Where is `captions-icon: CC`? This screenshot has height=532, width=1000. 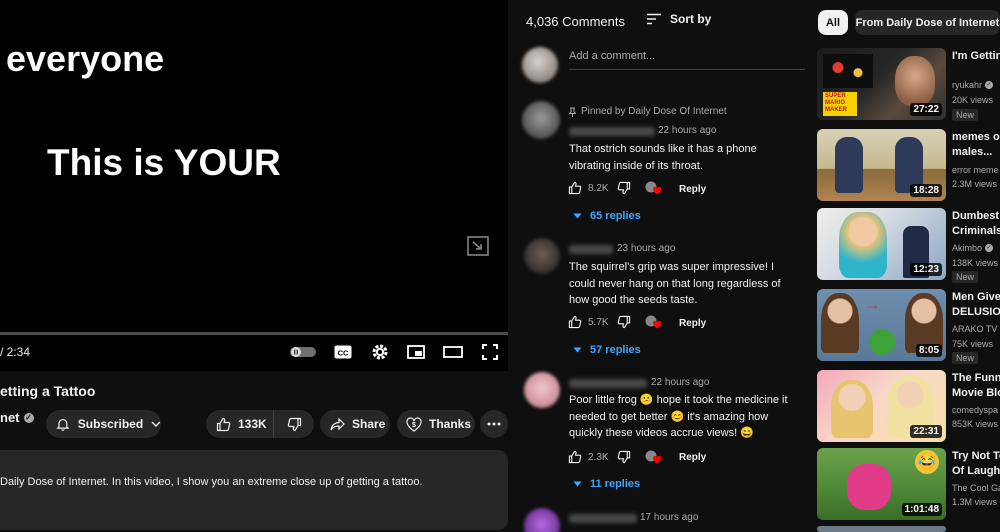
captions-icon: CC is located at coordinates (343, 352).